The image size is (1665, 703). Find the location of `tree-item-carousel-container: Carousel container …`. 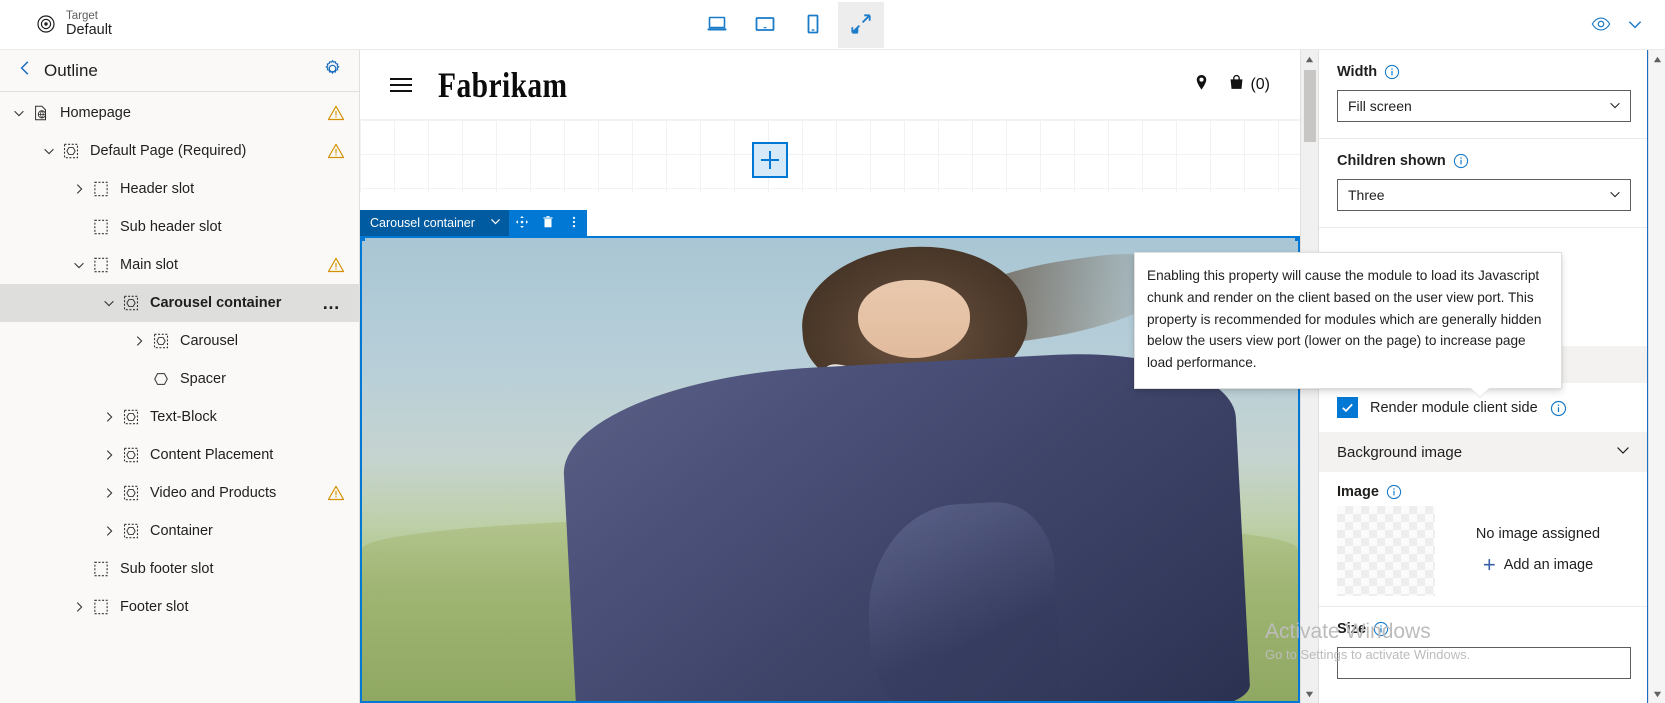

tree-item-carousel-container: Carousel container … is located at coordinates (179, 303).